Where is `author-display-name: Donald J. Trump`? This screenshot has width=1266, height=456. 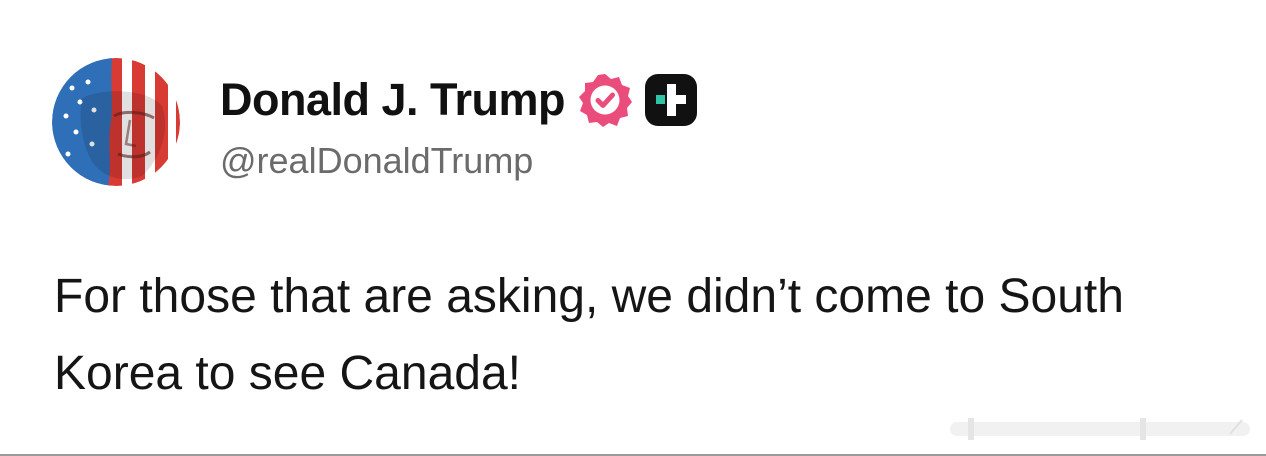 author-display-name: Donald J. Trump is located at coordinates (393, 100).